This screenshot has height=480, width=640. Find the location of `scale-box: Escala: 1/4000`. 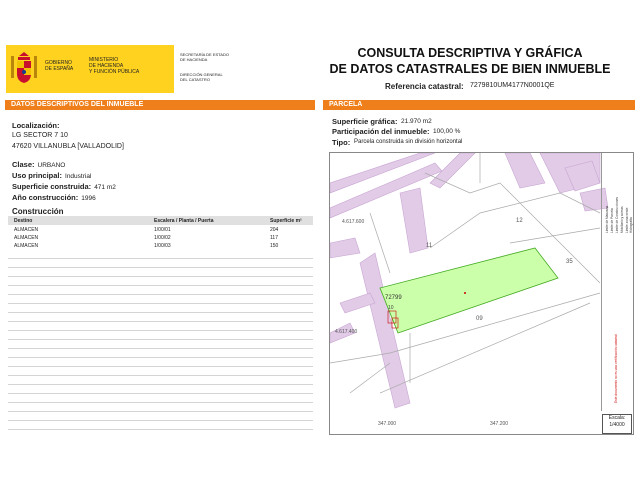

scale-box: Escala: 1/4000 is located at coordinates (617, 424).